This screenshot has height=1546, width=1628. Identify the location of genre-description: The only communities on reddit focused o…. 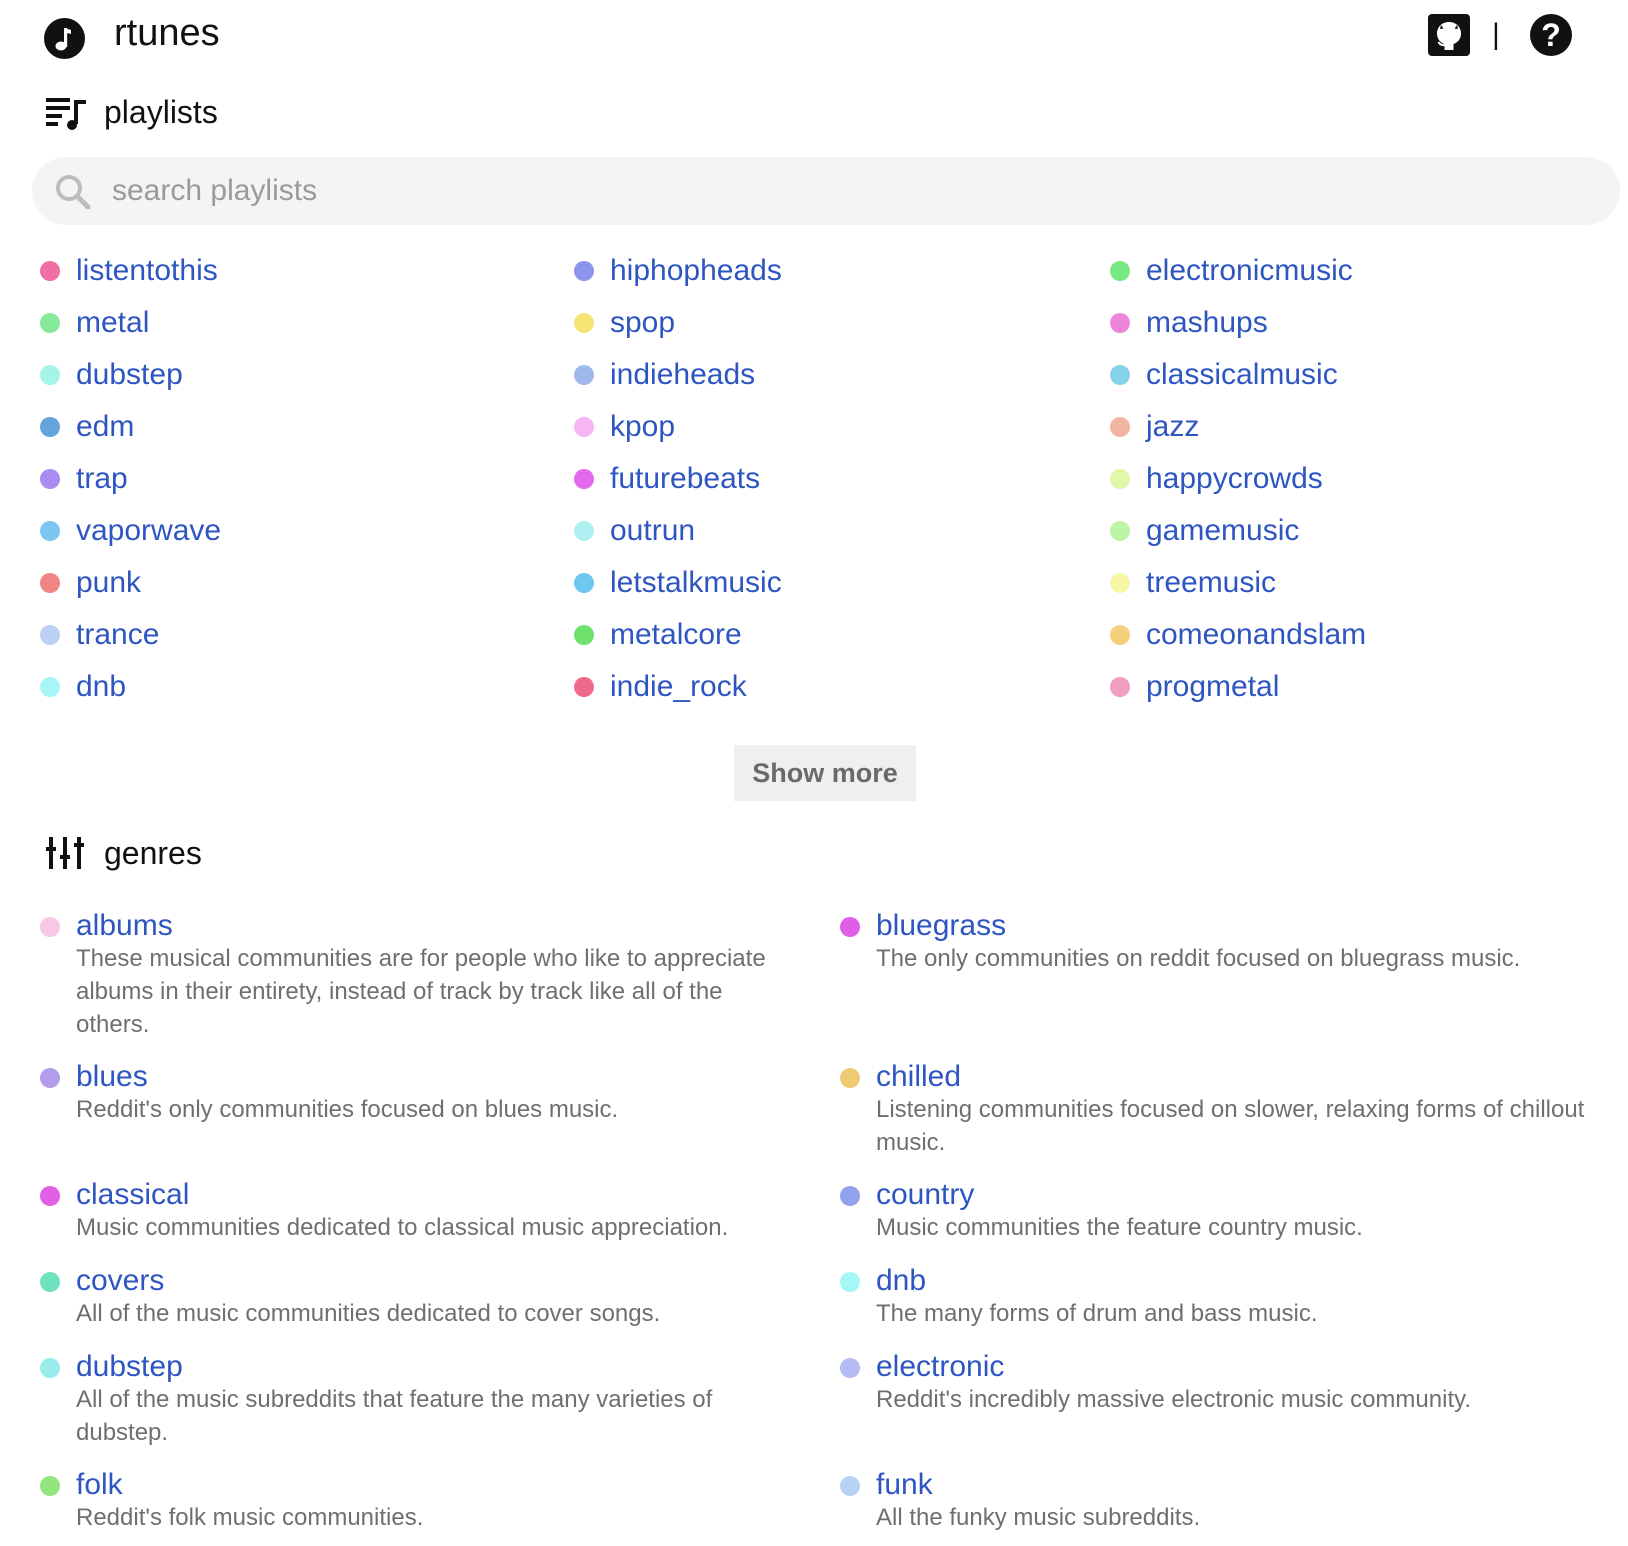
(1198, 958).